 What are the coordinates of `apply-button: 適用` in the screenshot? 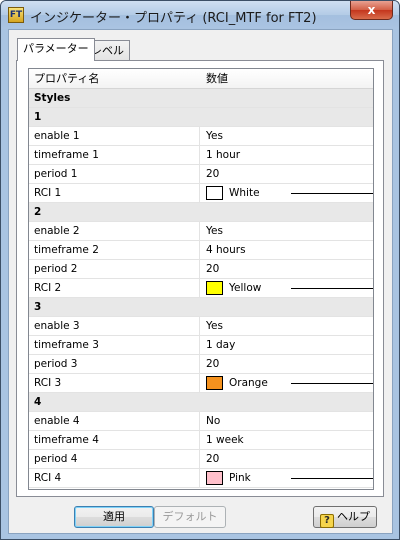 It's located at (114, 517).